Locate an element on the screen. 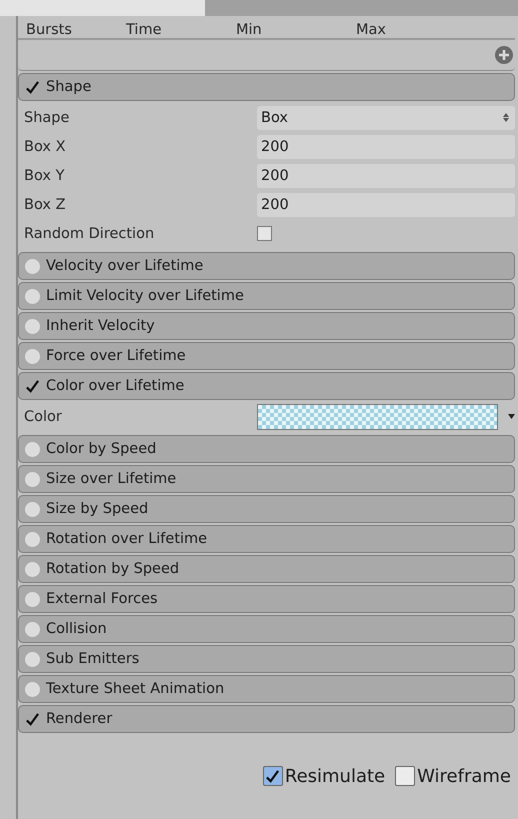 Image resolution: width=518 pixels, height=819 pixels. column-header: Time is located at coordinates (144, 30).